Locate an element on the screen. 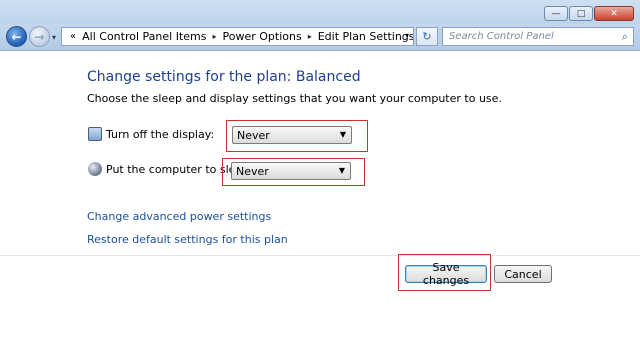 Image resolution: width=640 pixels, height=355 pixels. display-timeout-value: Never is located at coordinates (253, 135).